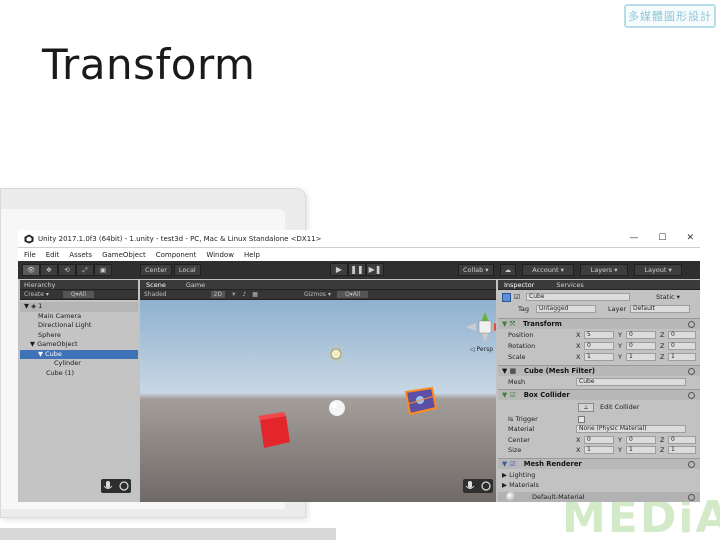  I want to click on scene-root-item: ▼ ◈ 1, so click(79, 307).